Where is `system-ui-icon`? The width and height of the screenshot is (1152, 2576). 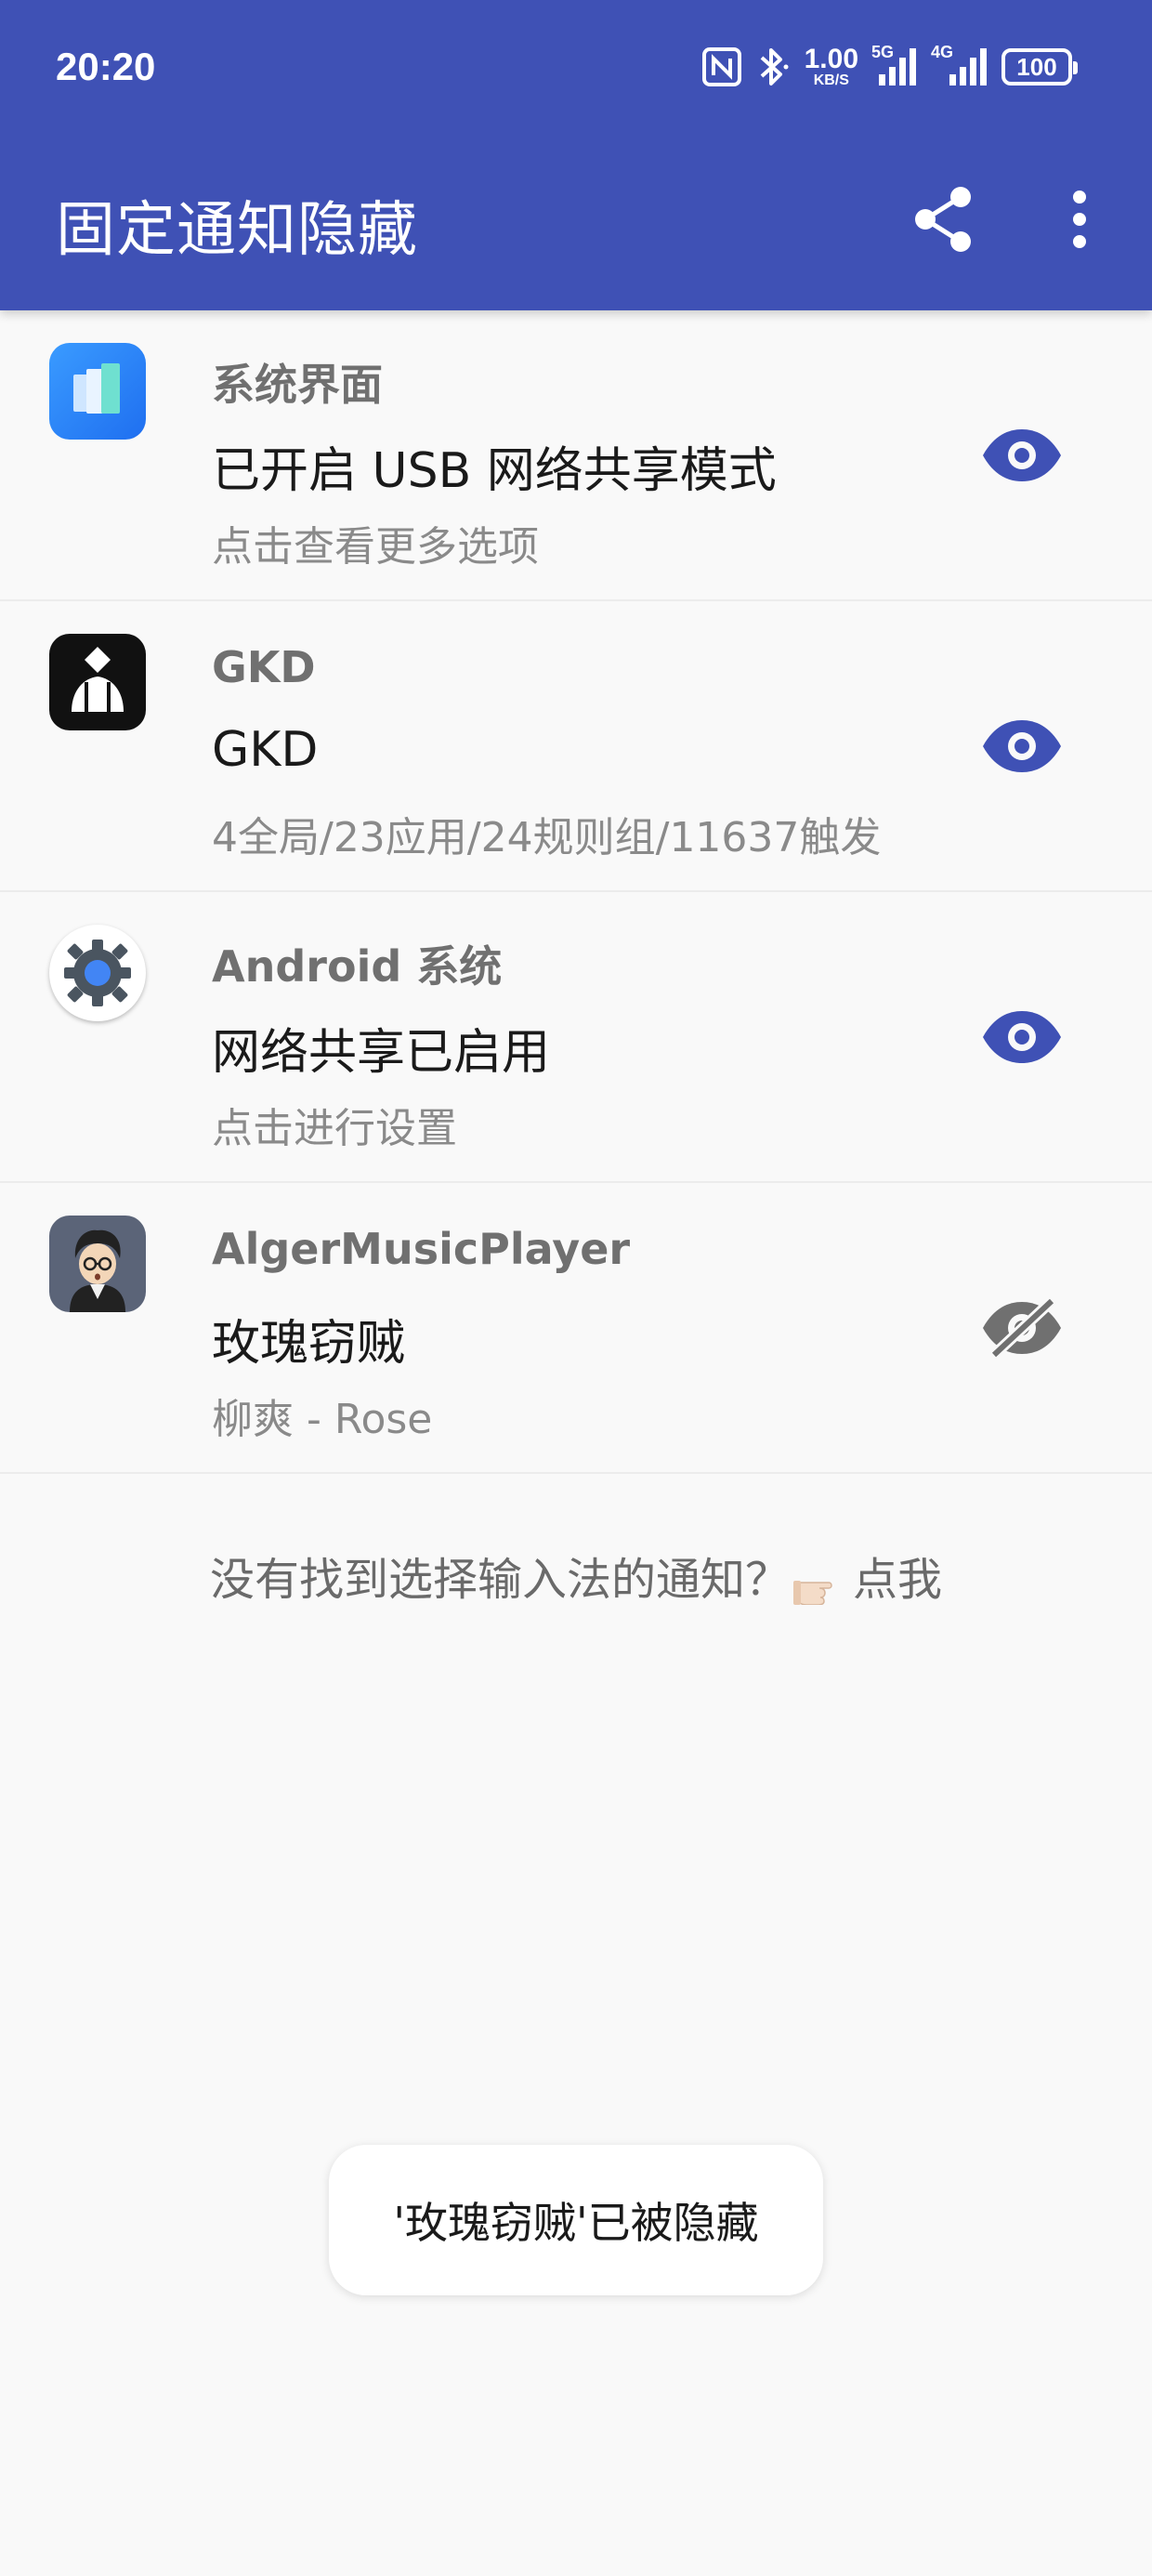
system-ui-icon is located at coordinates (97, 391).